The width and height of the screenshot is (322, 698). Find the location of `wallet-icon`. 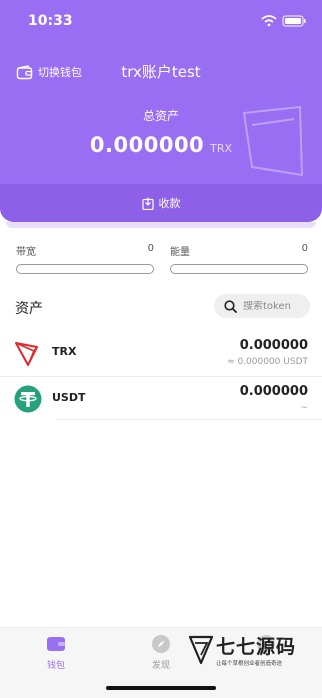

wallet-icon is located at coordinates (56, 644).